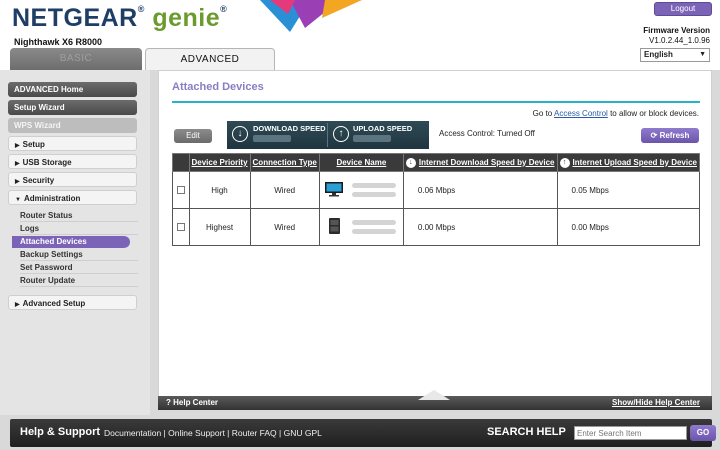 The height and width of the screenshot is (450, 720). Describe the element at coordinates (75, 18) in the screenshot. I see `brand-name: NETGEAR` at that location.